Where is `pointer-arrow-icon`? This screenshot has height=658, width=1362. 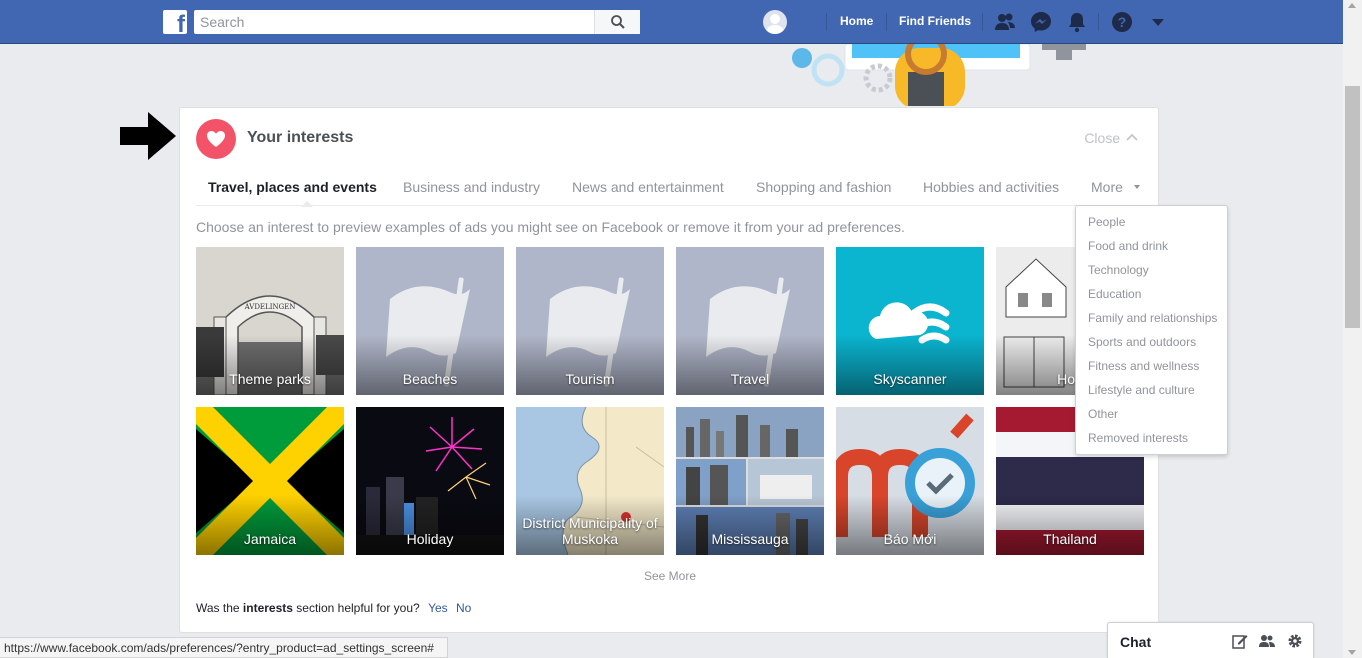
pointer-arrow-icon is located at coordinates (148, 136).